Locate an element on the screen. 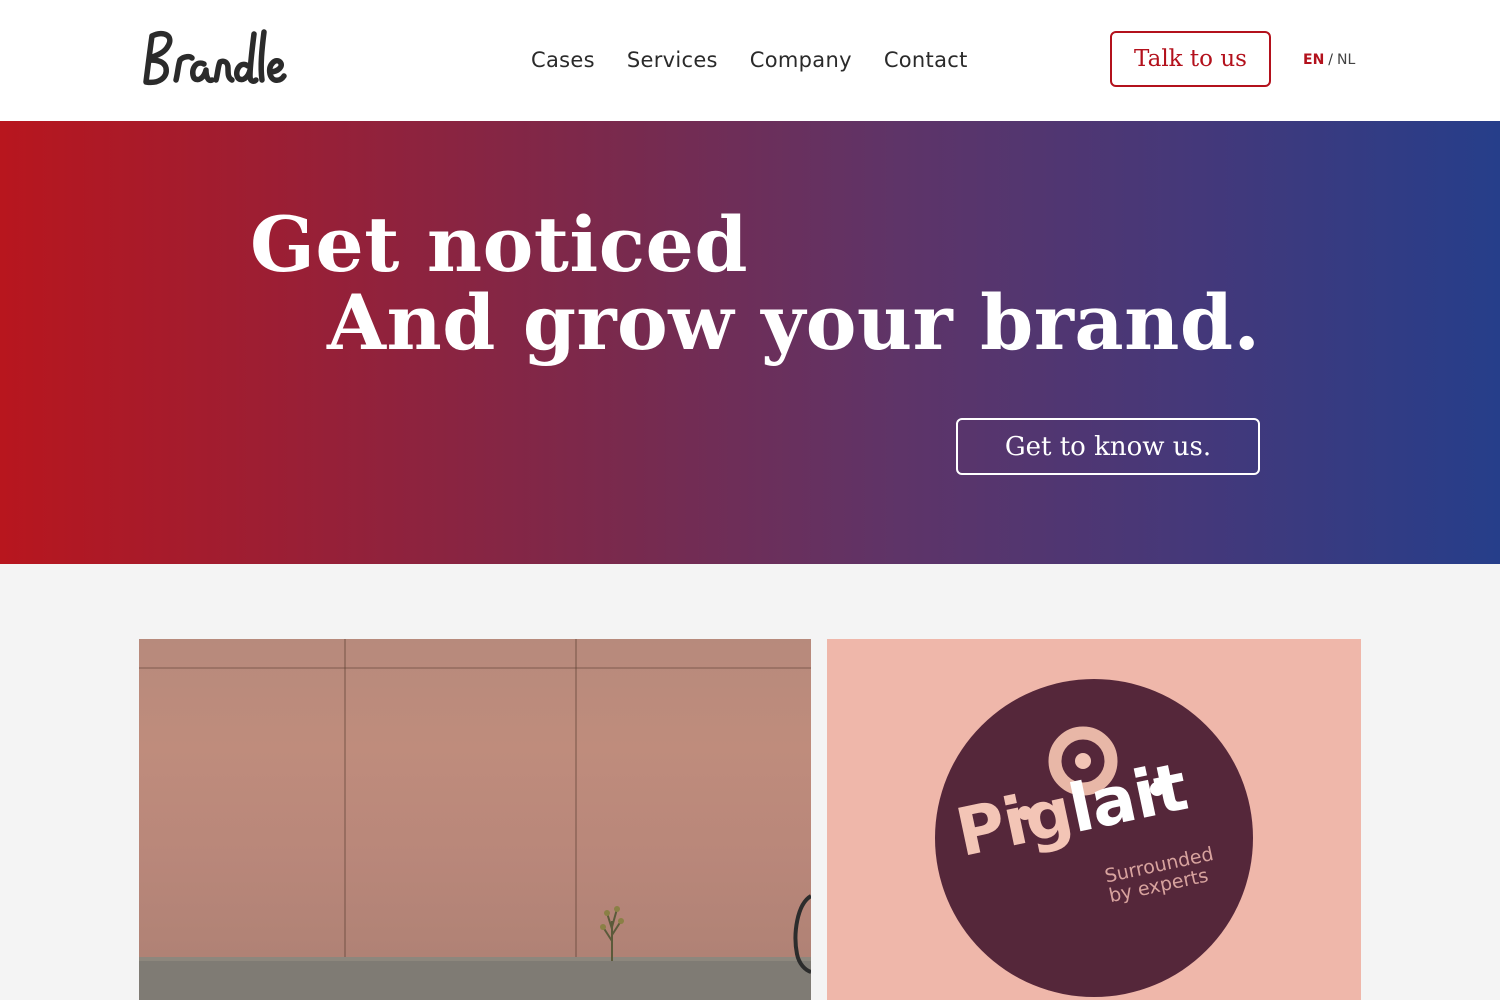 The image size is (1500, 1000). language-switcher: EN / NL is located at coordinates (1329, 60).